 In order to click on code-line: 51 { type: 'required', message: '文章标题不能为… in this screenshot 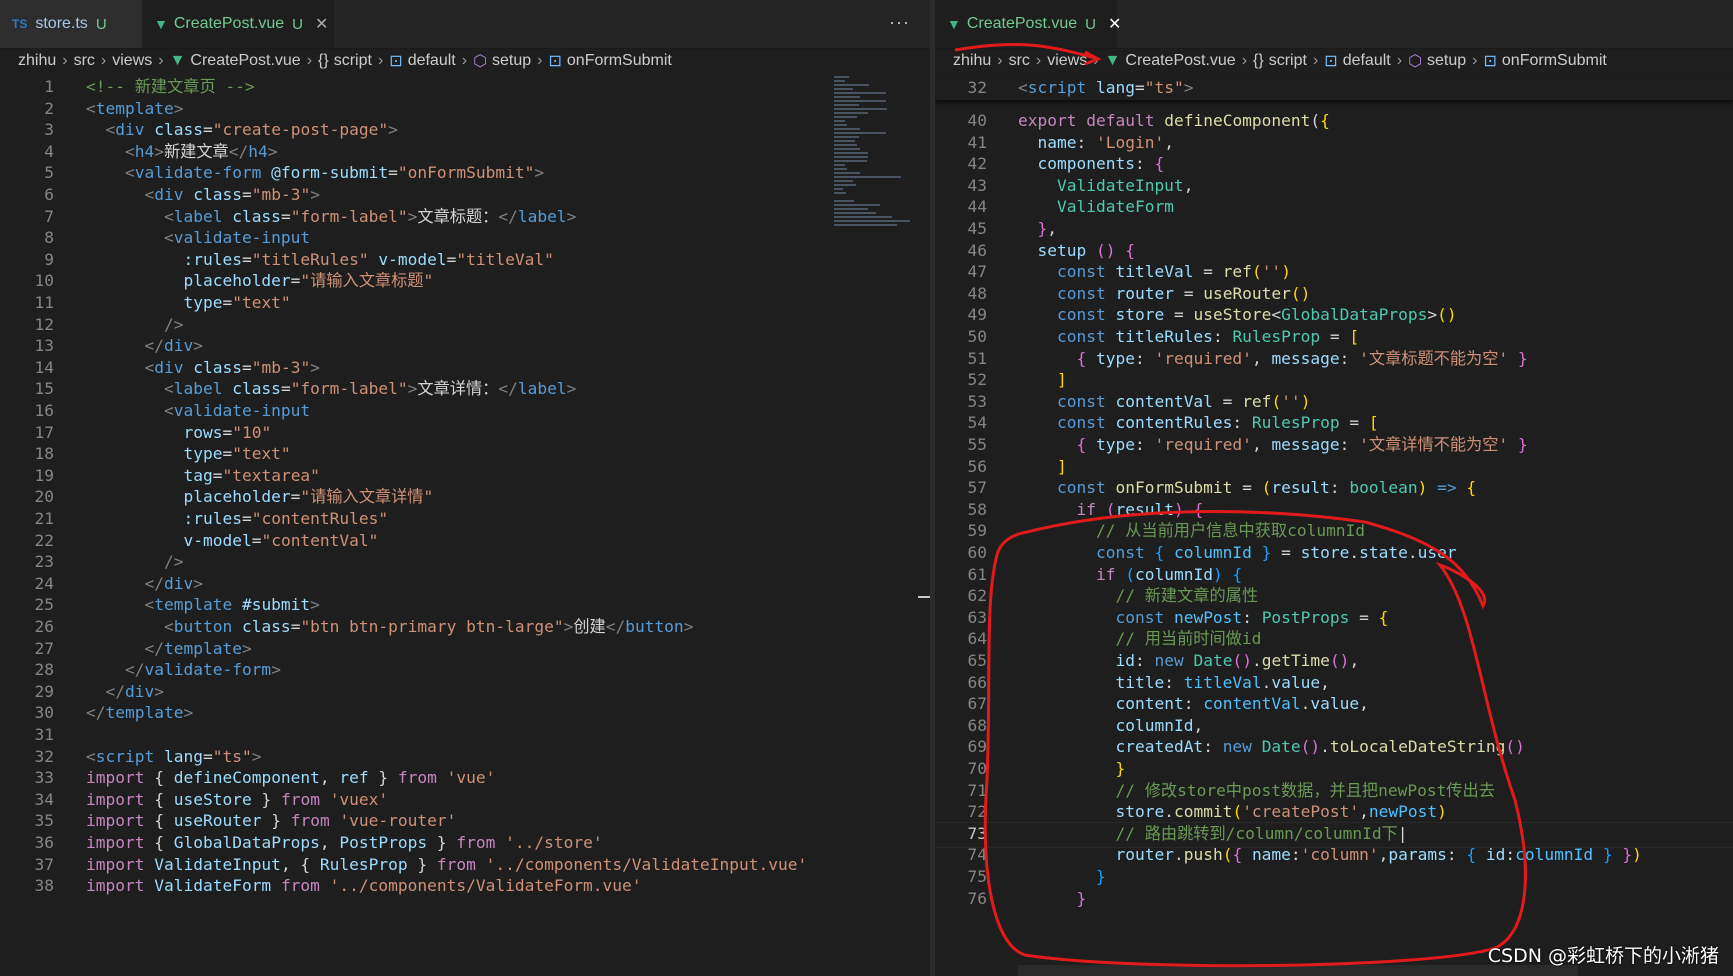, I will do `click(1334, 359)`.